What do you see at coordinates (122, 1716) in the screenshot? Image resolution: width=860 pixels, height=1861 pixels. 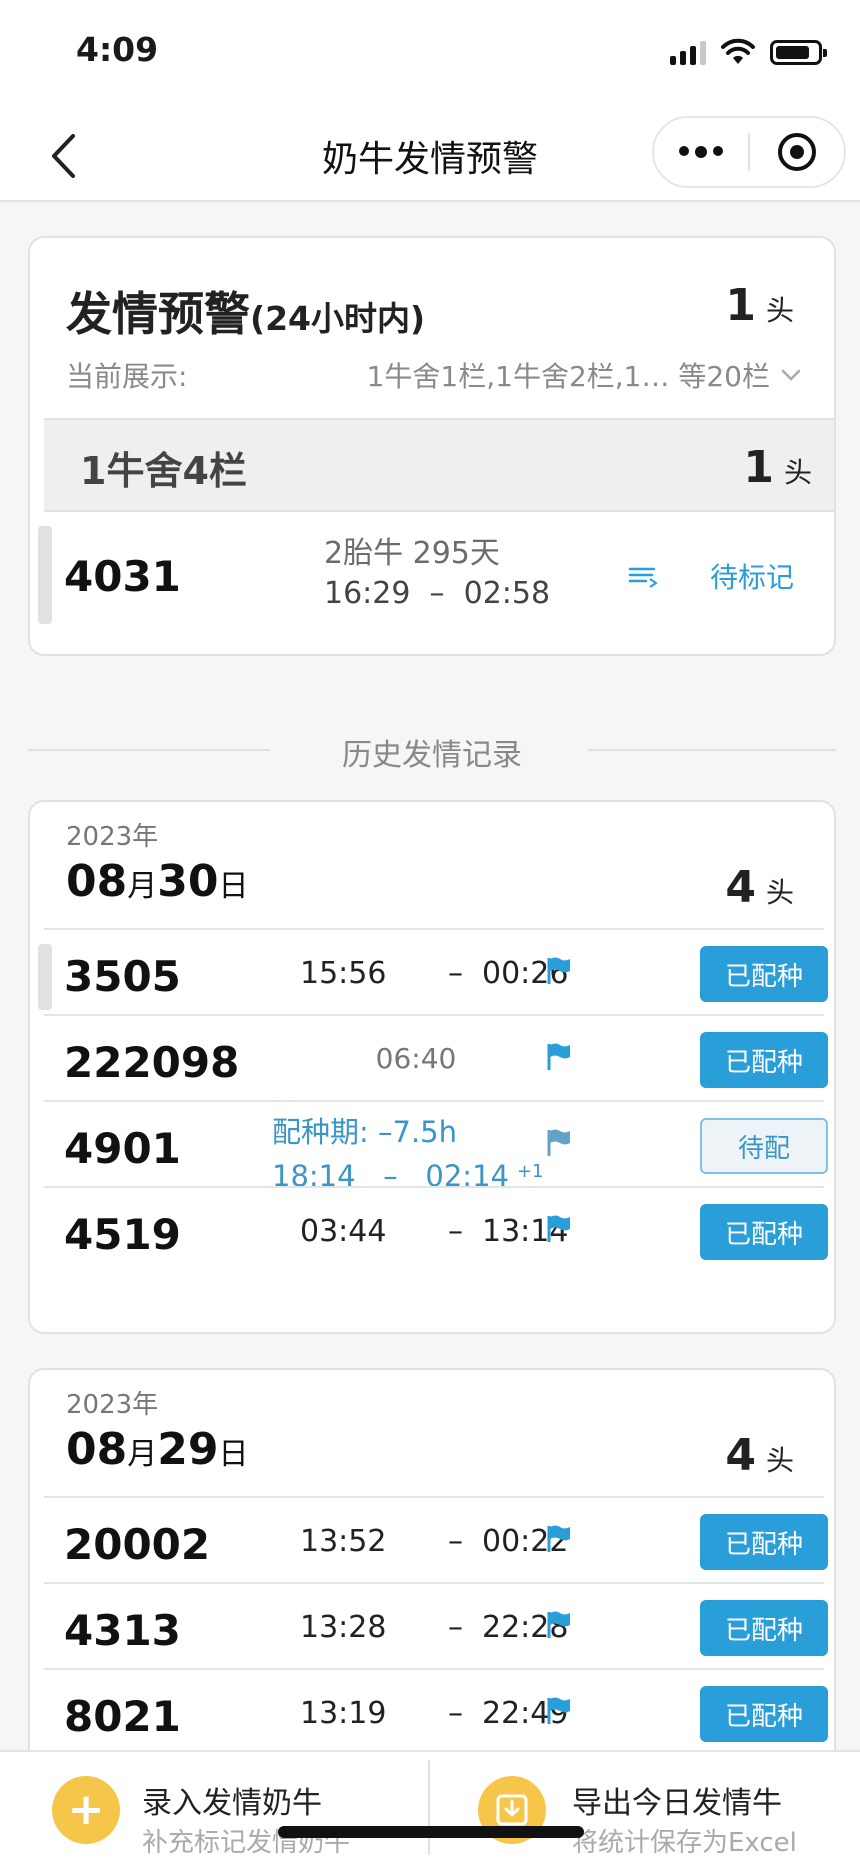 I see `cow-id: 8021` at bounding box center [122, 1716].